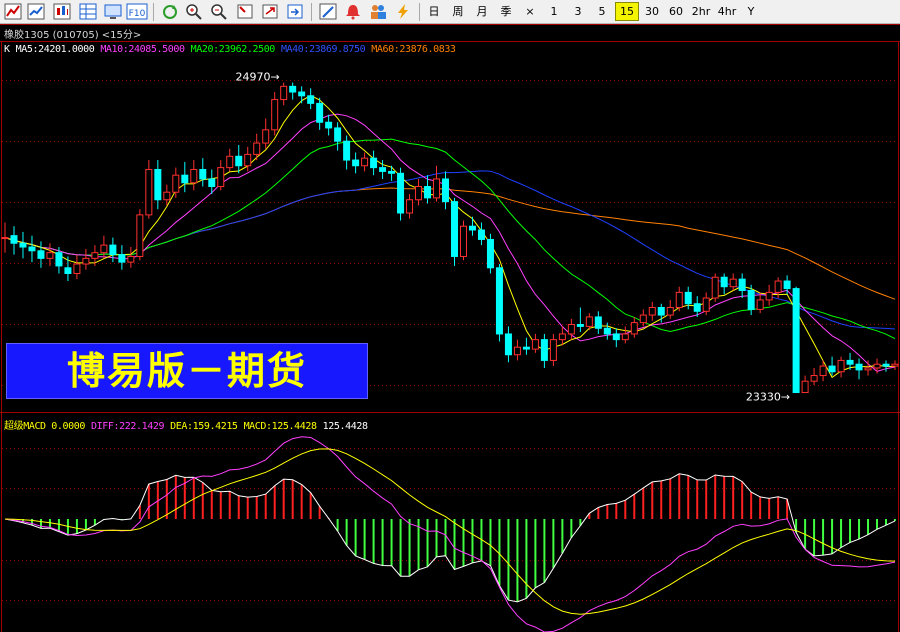  What do you see at coordinates (187, 371) in the screenshot?
I see `promo-banner: 博易版－期货` at bounding box center [187, 371].